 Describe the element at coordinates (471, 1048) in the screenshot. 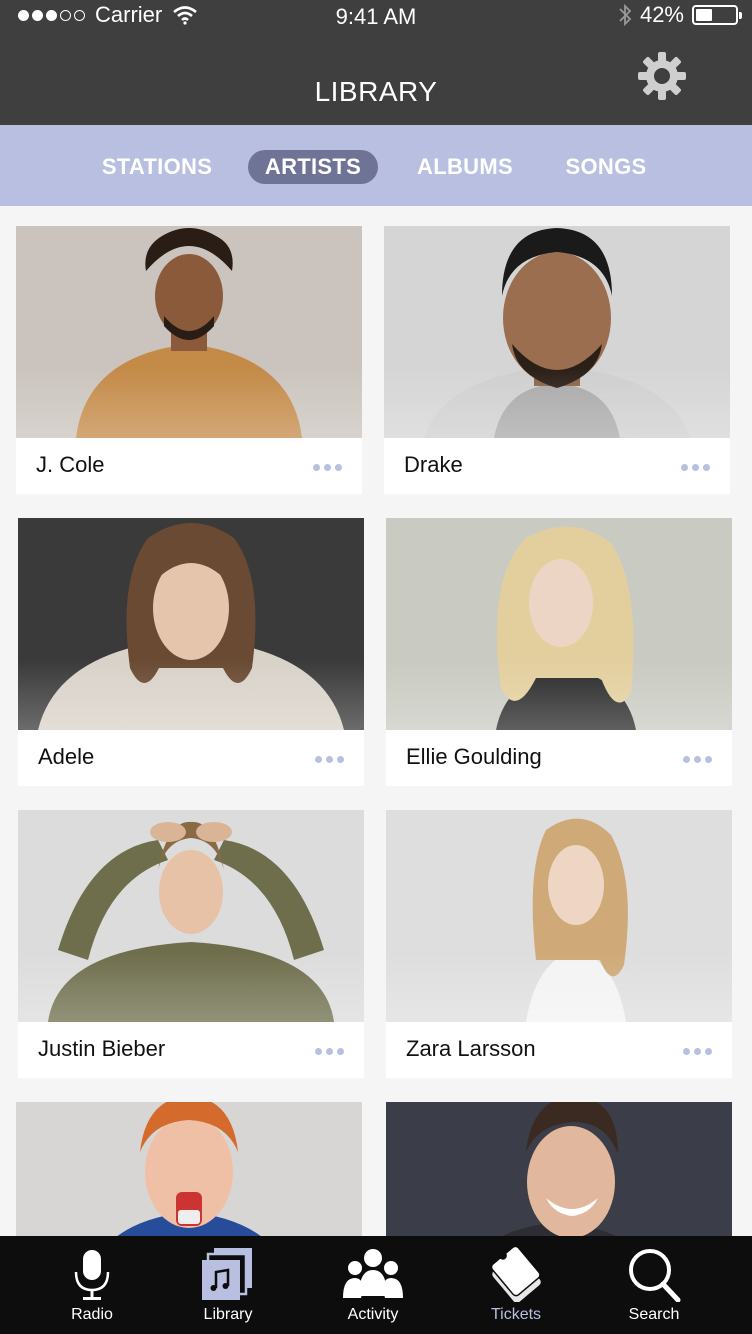

I see `artist-name: Zara Larsson` at that location.